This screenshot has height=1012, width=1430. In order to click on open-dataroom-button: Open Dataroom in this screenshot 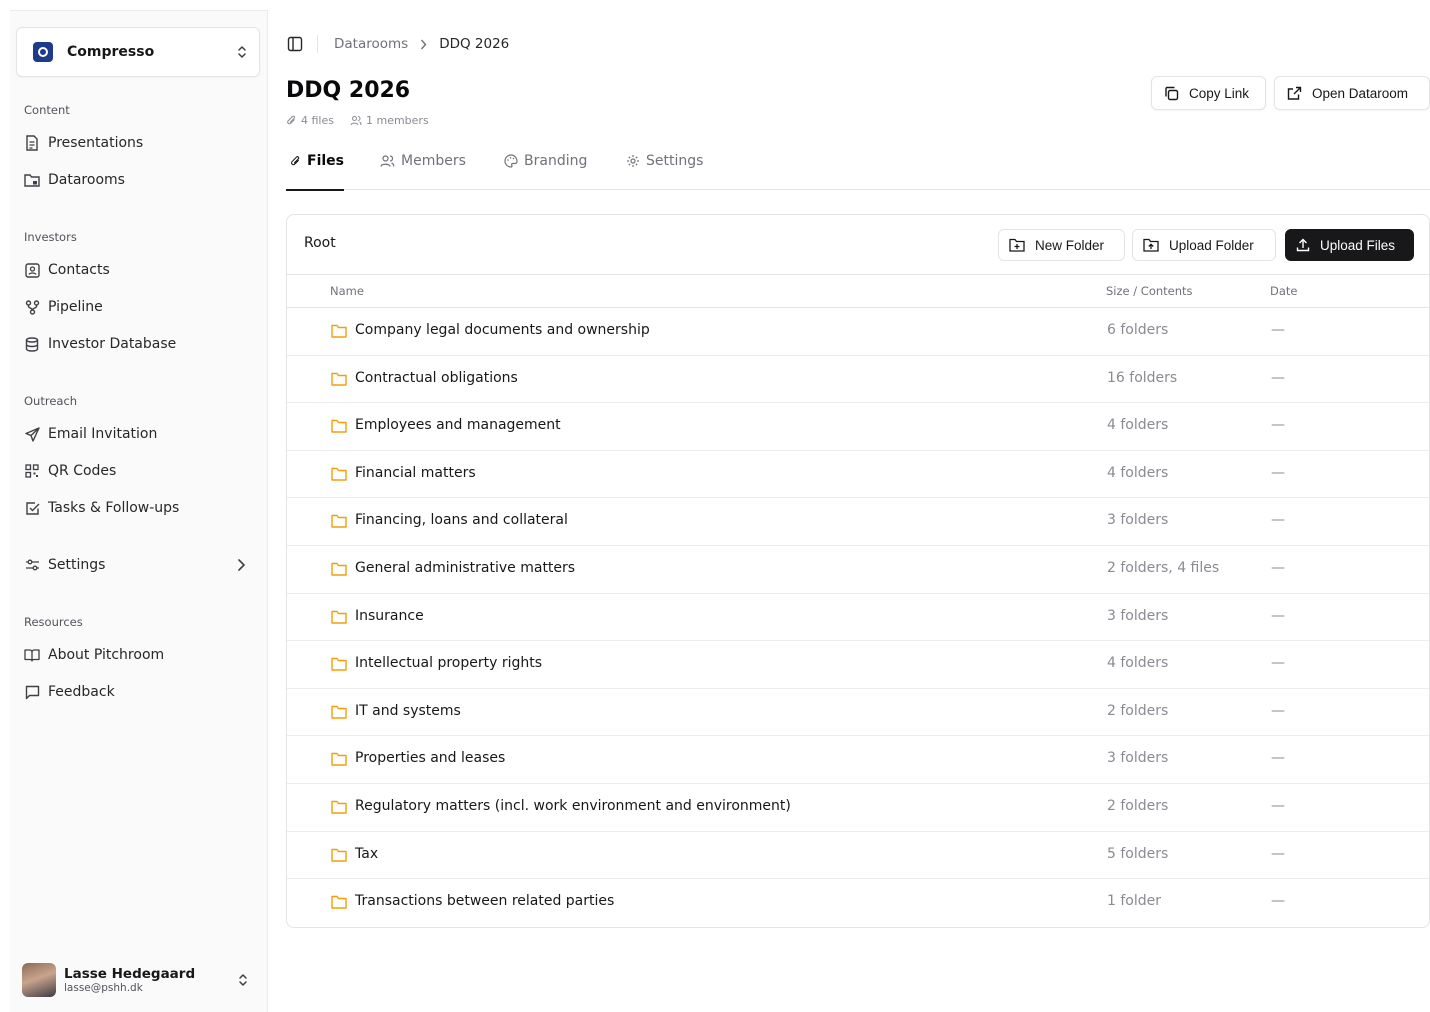, I will do `click(1352, 93)`.